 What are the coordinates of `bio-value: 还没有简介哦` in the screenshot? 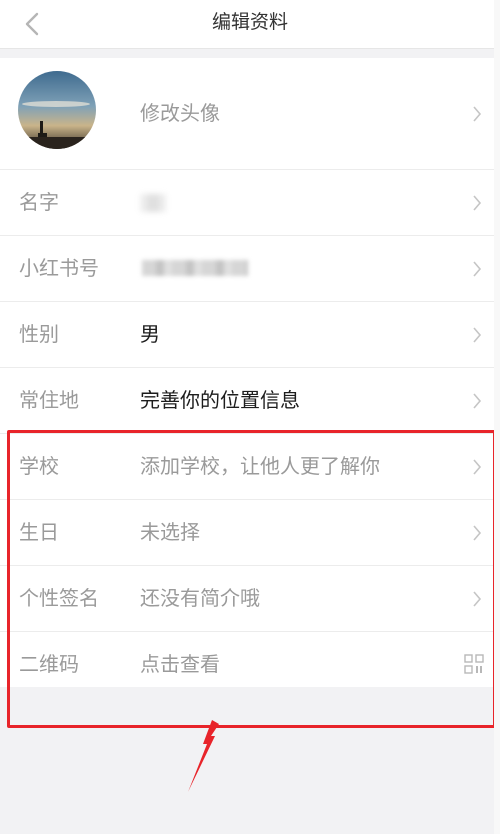 It's located at (200, 598).